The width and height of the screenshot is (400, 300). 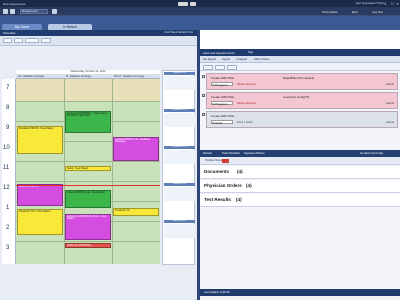 I want to click on orders-toolbar, so click(x=300, y=67).